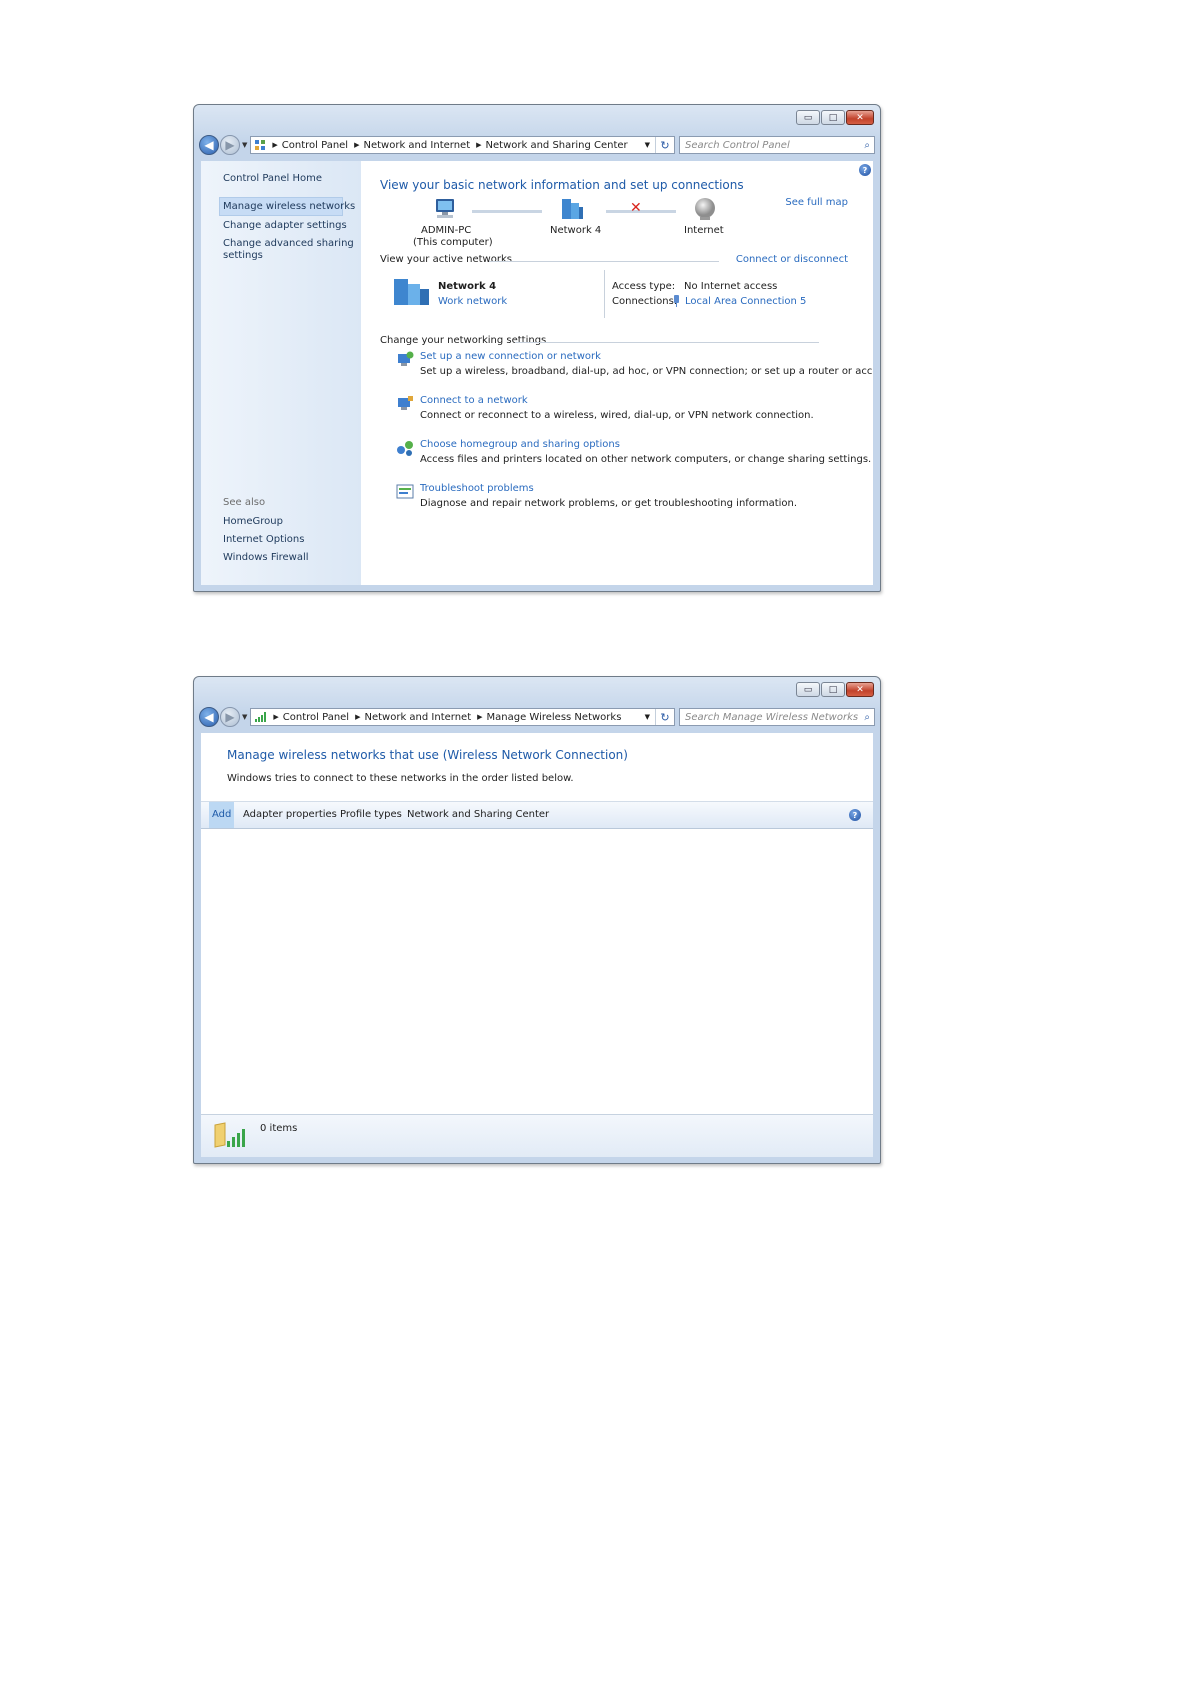 Image resolution: width=1191 pixels, height=1684 pixels. I want to click on control-panel-home-link: Control Panel Home, so click(272, 178).